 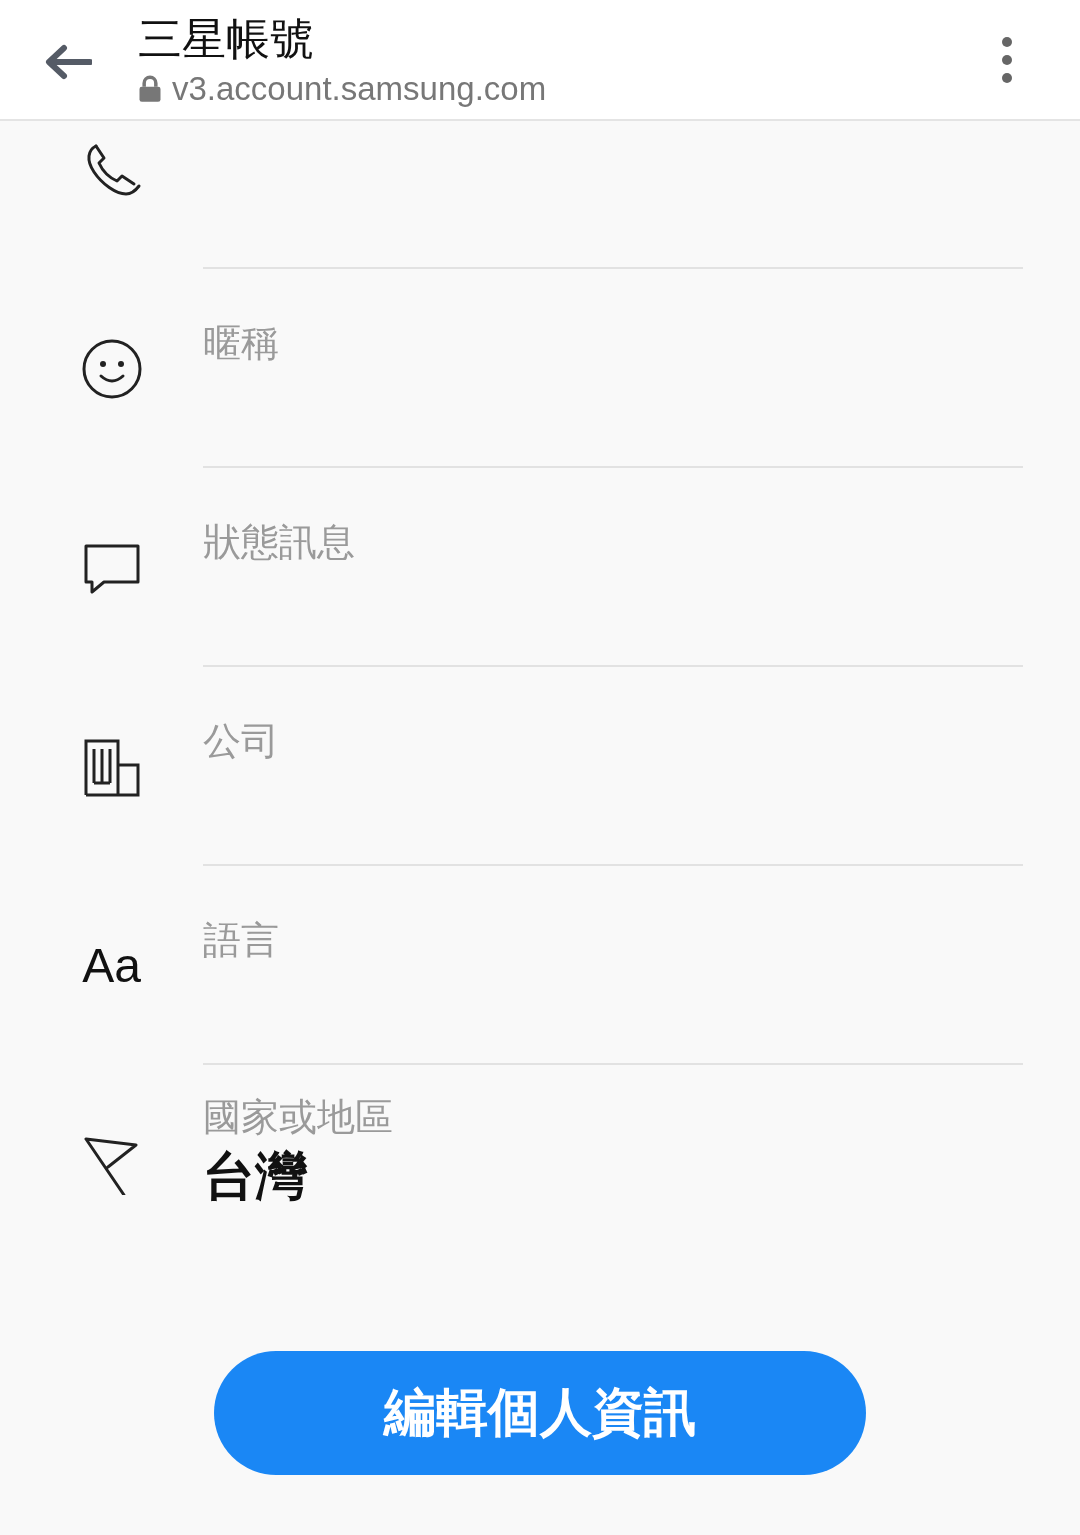 What do you see at coordinates (150, 88) in the screenshot?
I see `lock-icon` at bounding box center [150, 88].